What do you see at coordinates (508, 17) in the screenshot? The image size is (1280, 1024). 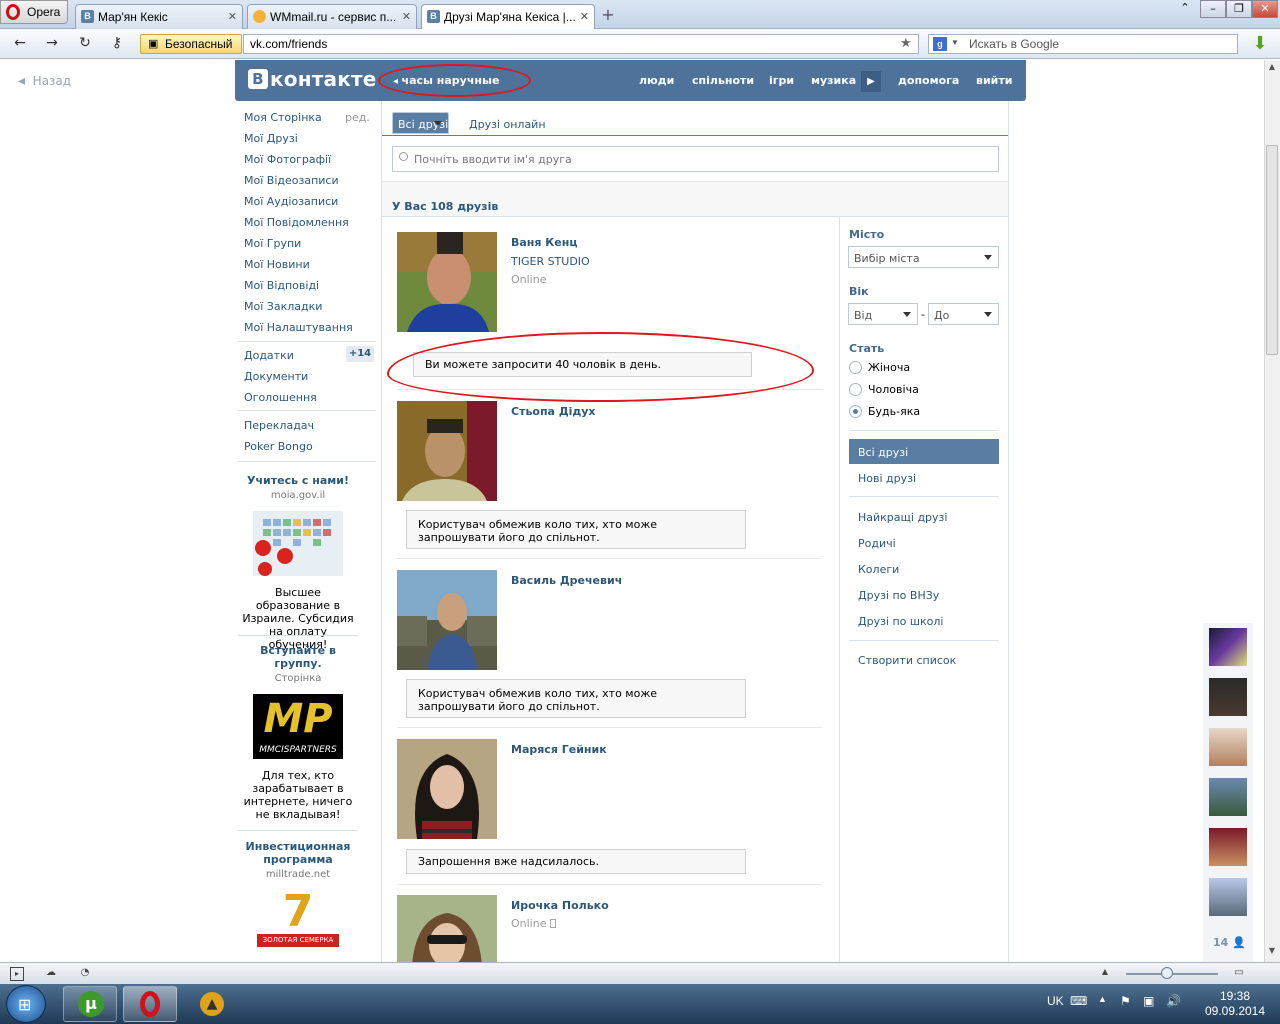 I see `browser-tab-active: В Друзі Мар'яна Кекіса |... ✕` at bounding box center [508, 17].